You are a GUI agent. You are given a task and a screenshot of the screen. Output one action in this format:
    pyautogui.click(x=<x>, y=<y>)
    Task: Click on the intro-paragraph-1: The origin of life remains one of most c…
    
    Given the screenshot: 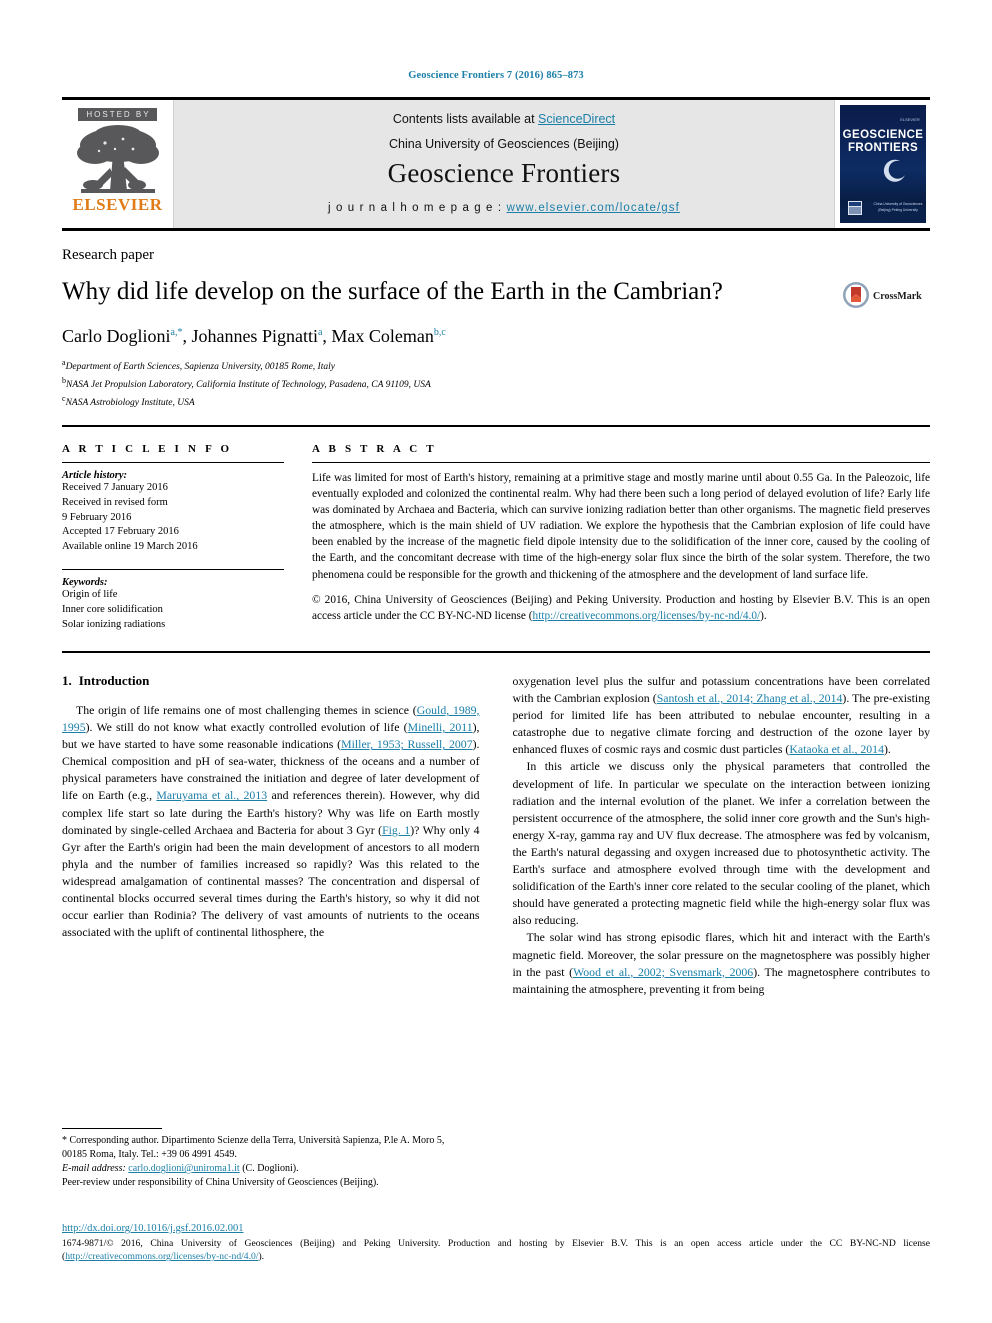 What is the action you would take?
    pyautogui.click(x=271, y=821)
    